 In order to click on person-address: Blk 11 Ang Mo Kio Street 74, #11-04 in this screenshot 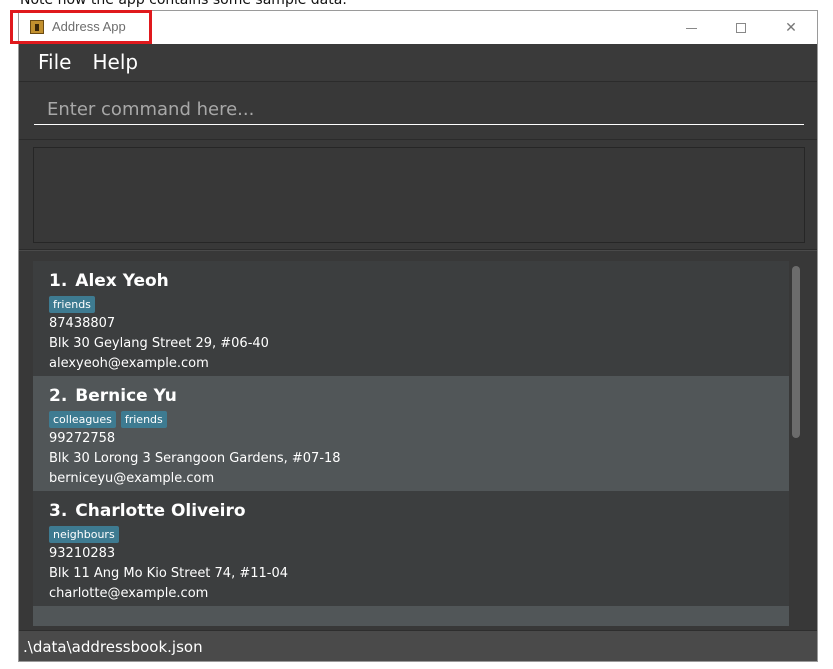, I will do `click(169, 573)`.